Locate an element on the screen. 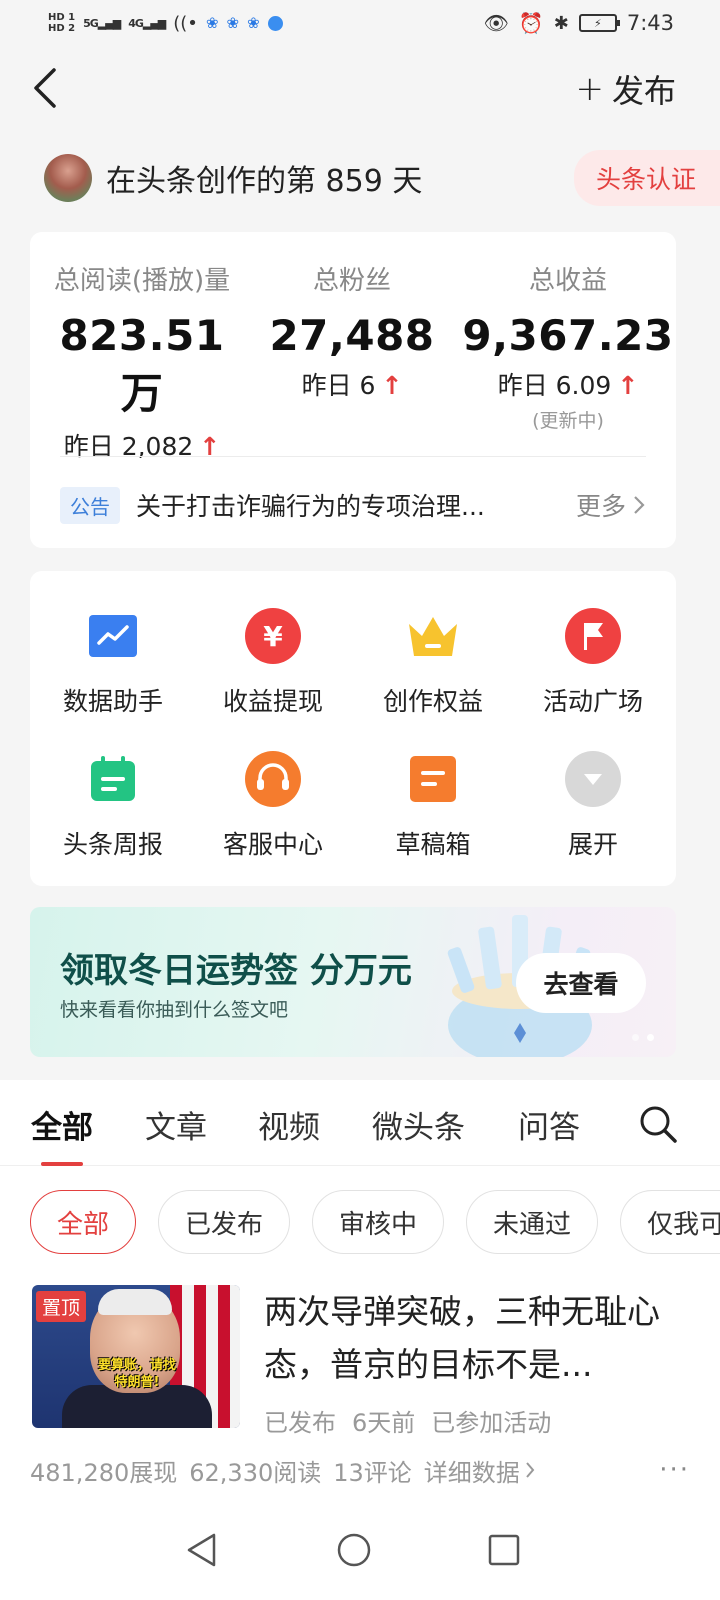  creator-row: 在头条创作的第 859 天 头条认证 is located at coordinates (382, 178).